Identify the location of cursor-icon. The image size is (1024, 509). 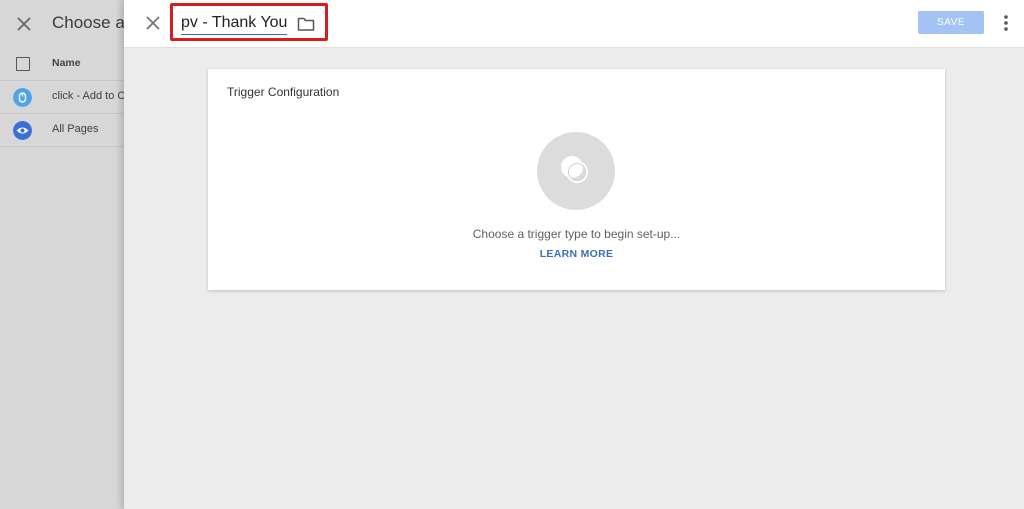
(22, 97).